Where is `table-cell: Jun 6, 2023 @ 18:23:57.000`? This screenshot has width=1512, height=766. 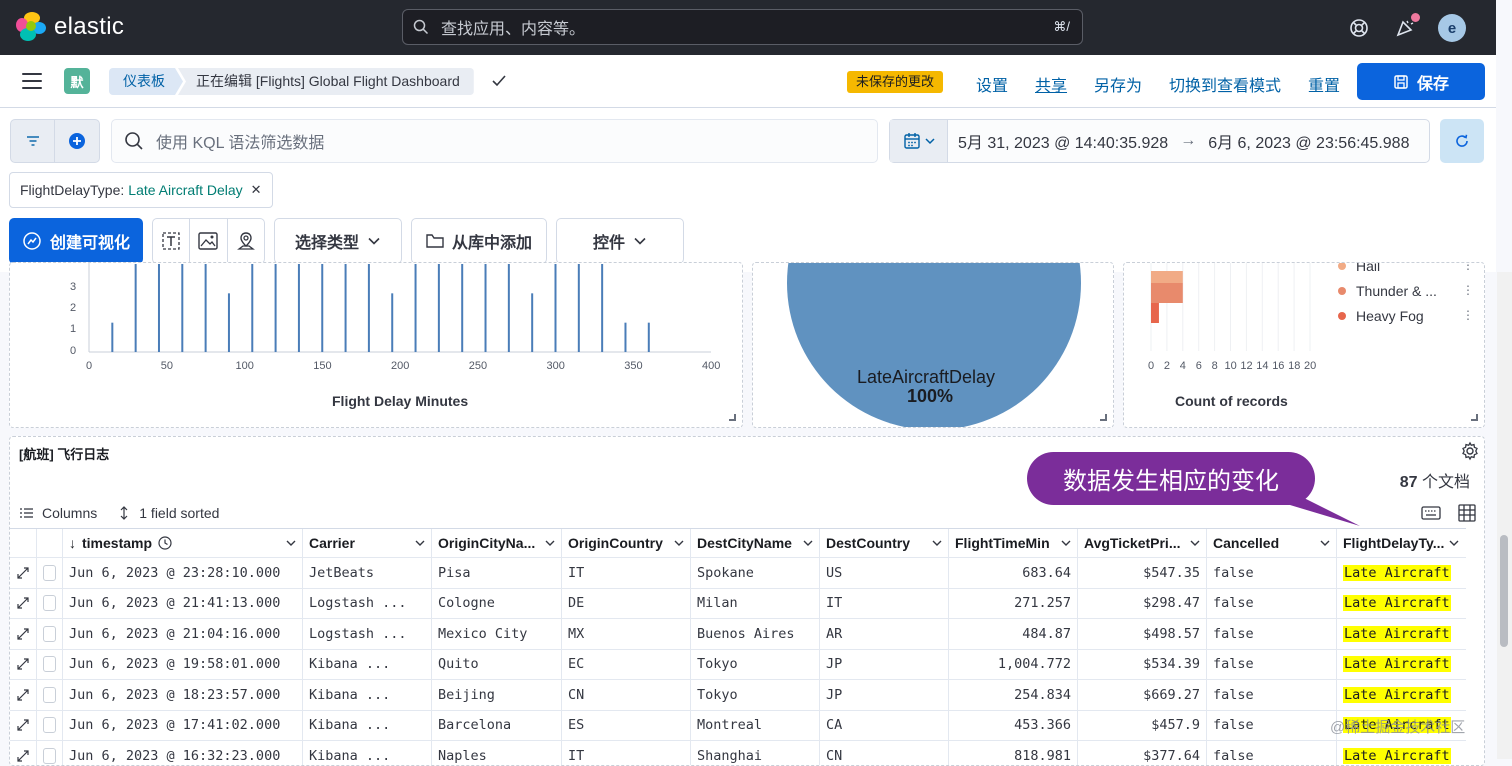 table-cell: Jun 6, 2023 @ 18:23:57.000 is located at coordinates (183, 695).